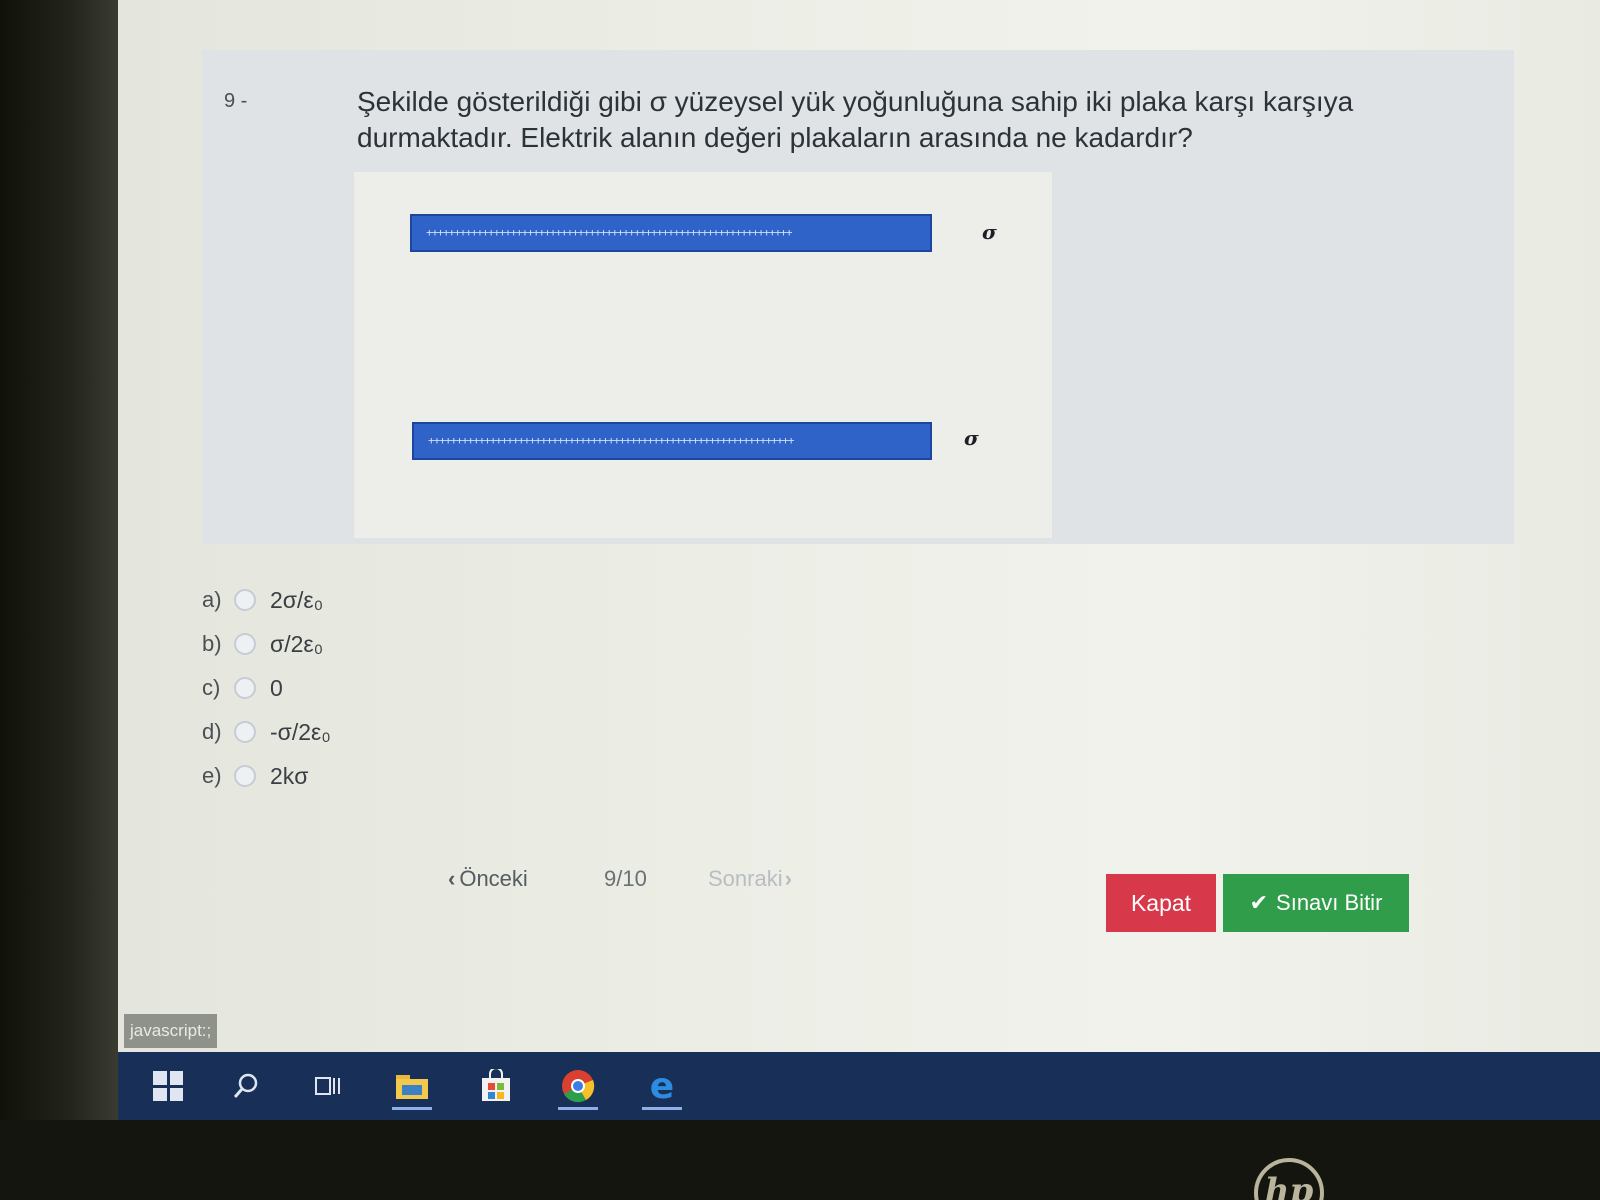 The height and width of the screenshot is (1200, 1600). Describe the element at coordinates (297, 599) in the screenshot. I see `option-text: 2σ/ε₀` at that location.